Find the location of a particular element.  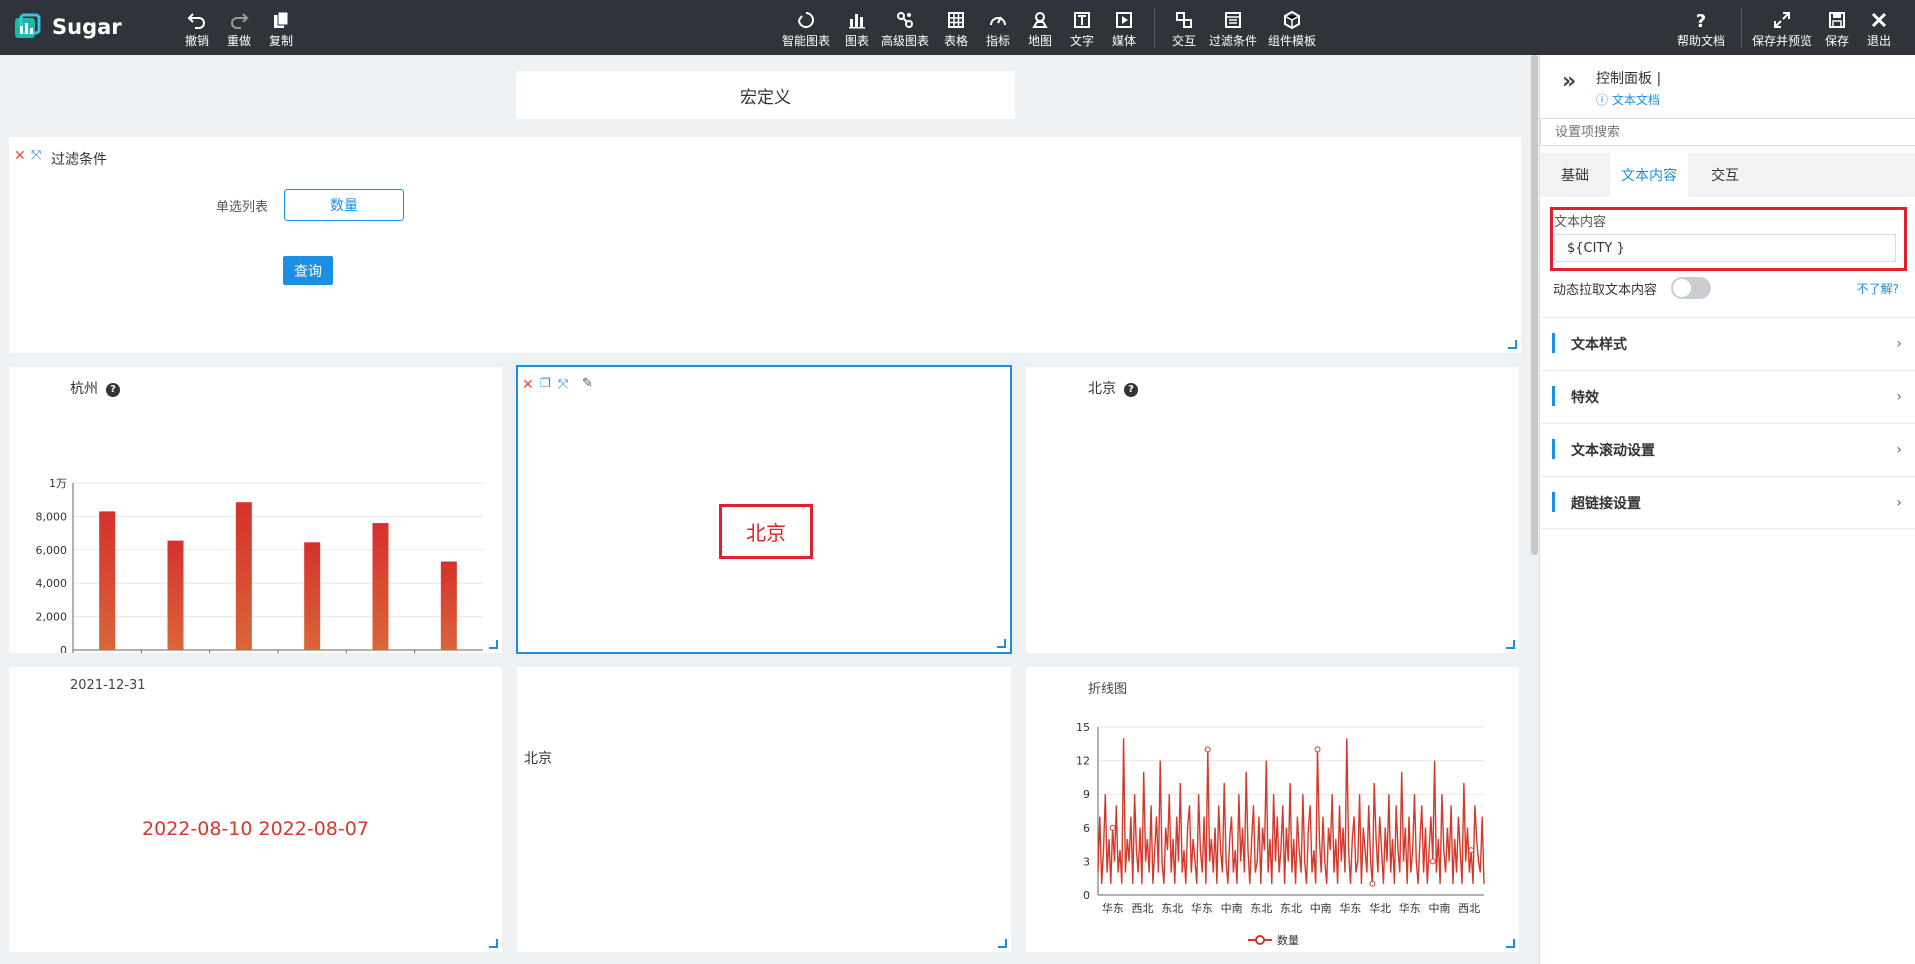

macro-title-panel: 宏定义 is located at coordinates (765, 95).